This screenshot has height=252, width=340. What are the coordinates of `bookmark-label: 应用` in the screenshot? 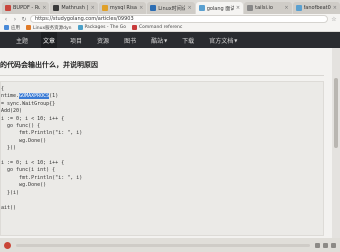 It's located at (15, 28).